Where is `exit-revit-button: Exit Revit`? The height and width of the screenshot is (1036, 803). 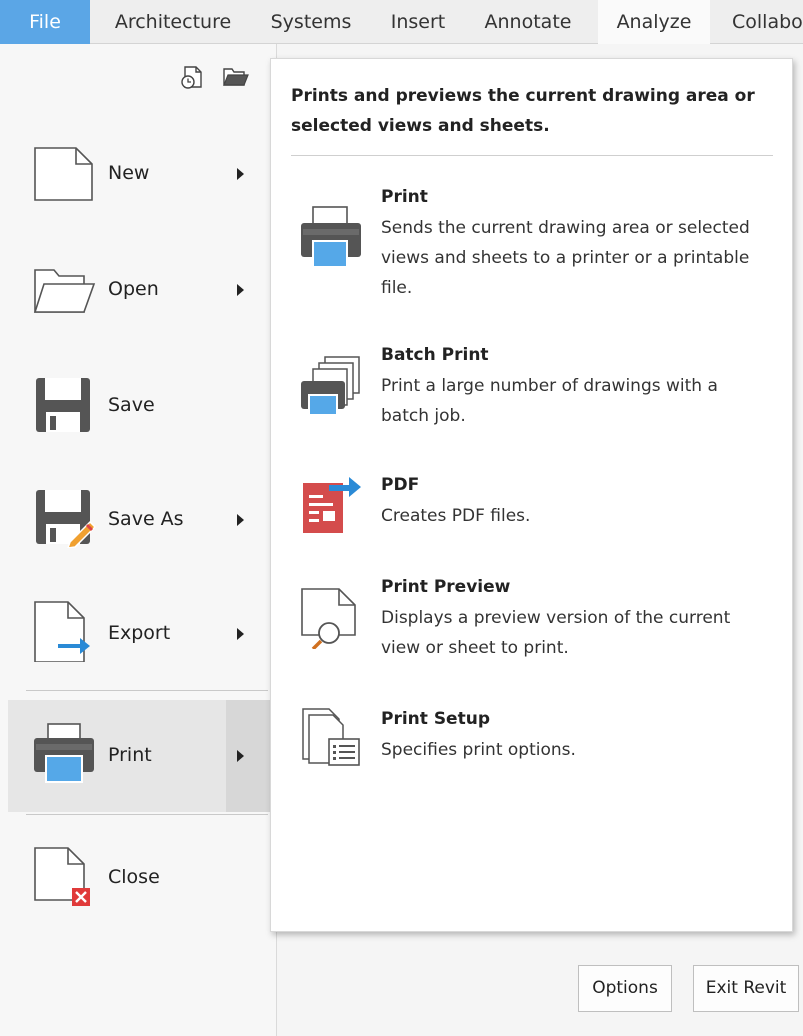 exit-revit-button: Exit Revit is located at coordinates (746, 988).